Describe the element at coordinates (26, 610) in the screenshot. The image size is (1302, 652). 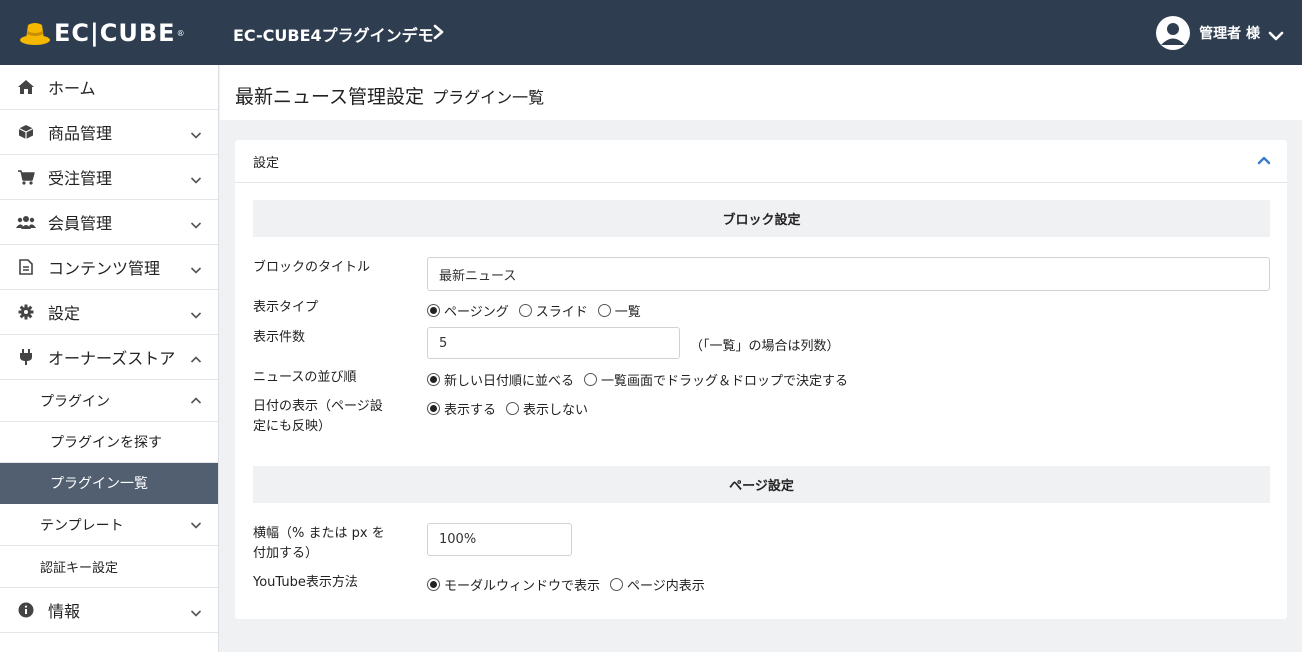
I see `info-icon` at that location.